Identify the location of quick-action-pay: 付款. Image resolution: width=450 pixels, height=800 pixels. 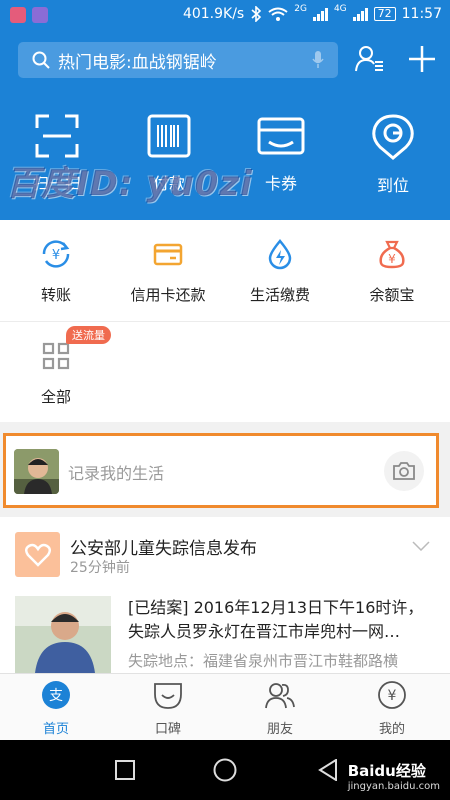
(169, 154).